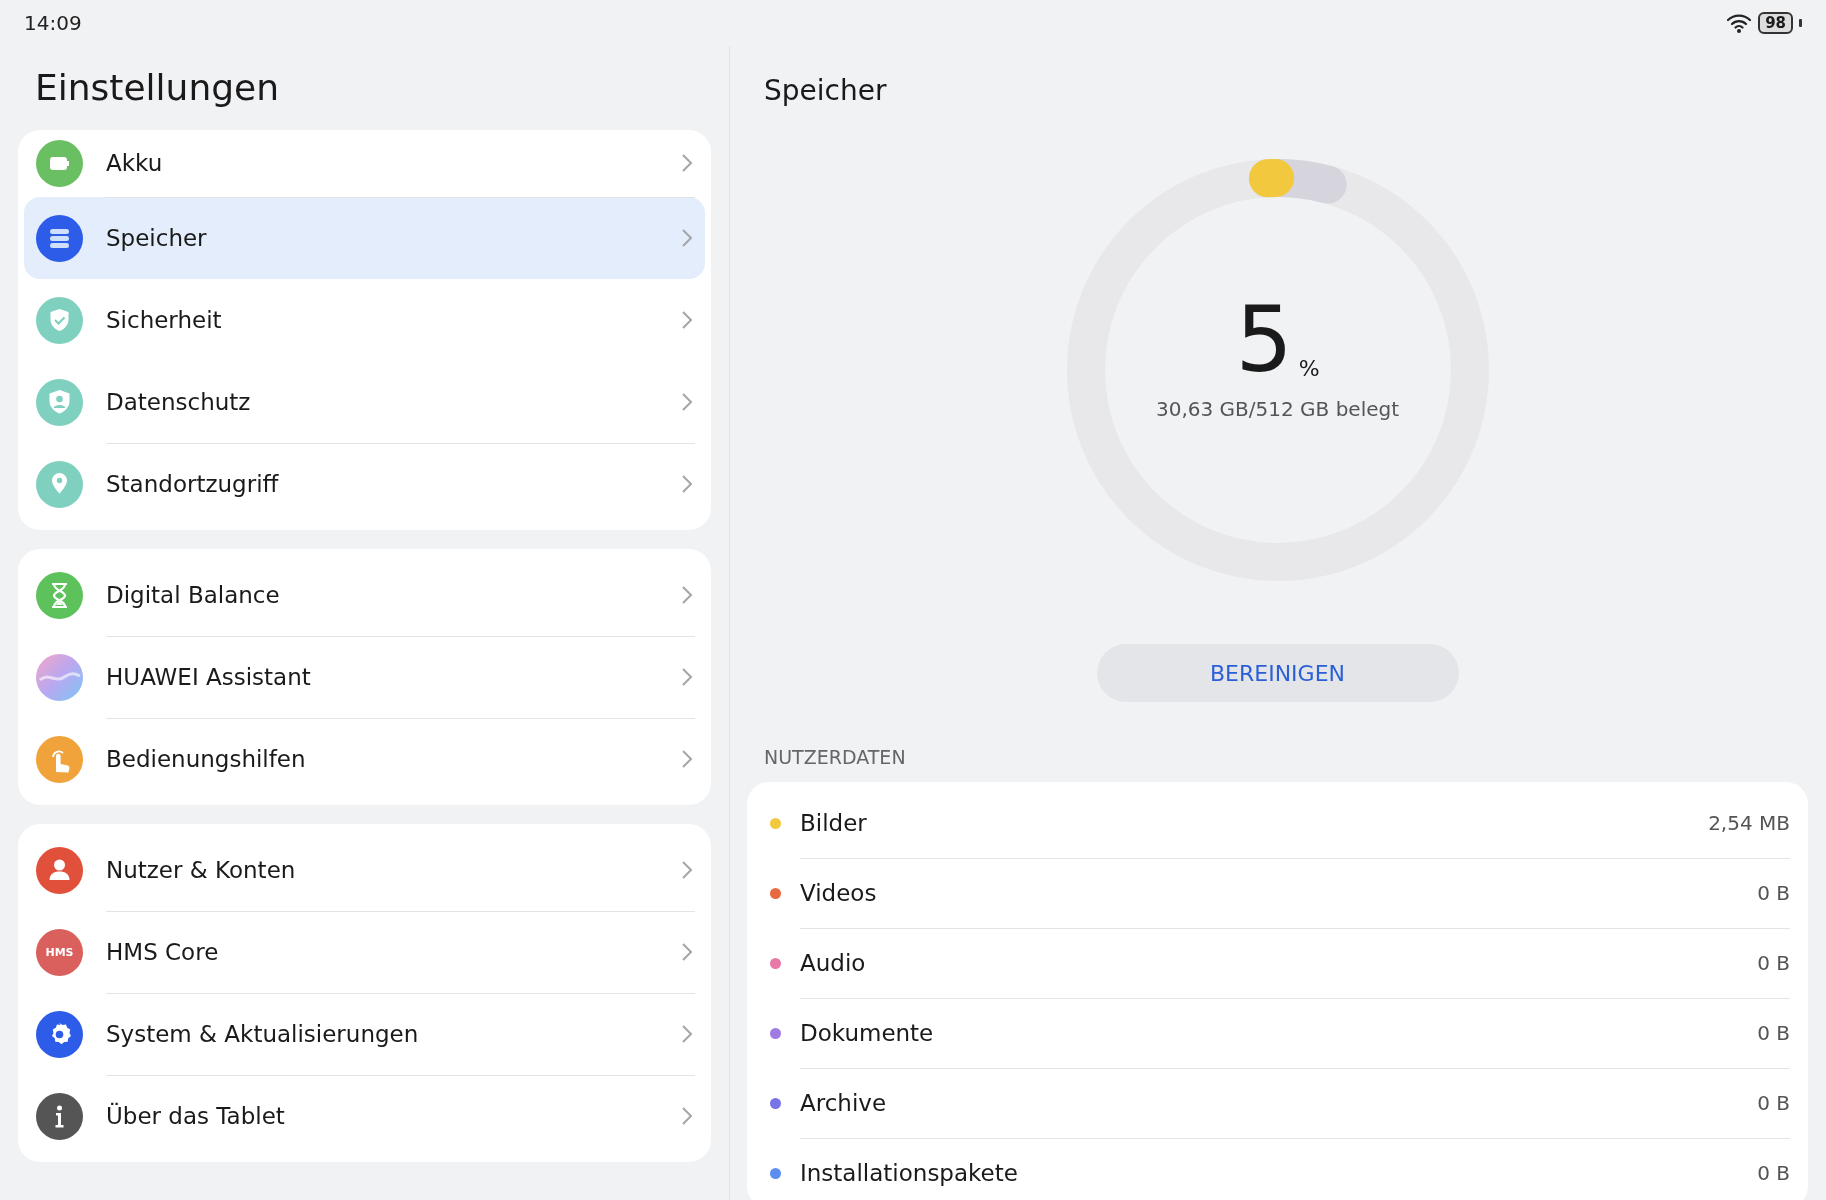 The image size is (1826, 1200). Describe the element at coordinates (157, 237) in the screenshot. I see `item-label: Speicher` at that location.